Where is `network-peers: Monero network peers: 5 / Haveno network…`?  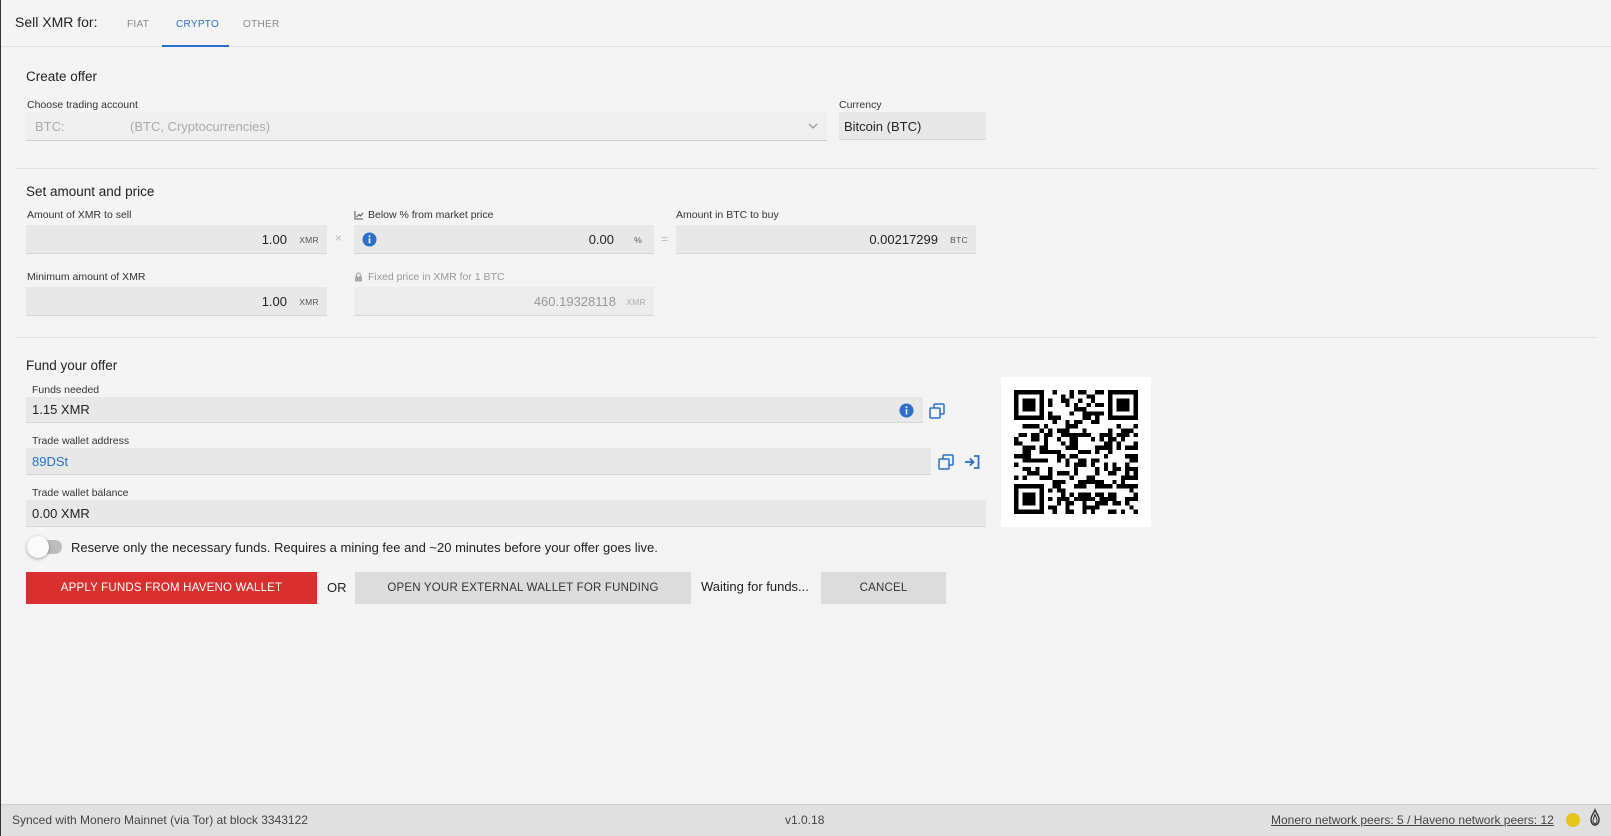 network-peers: Monero network peers: 5 / Haveno network… is located at coordinates (1412, 820).